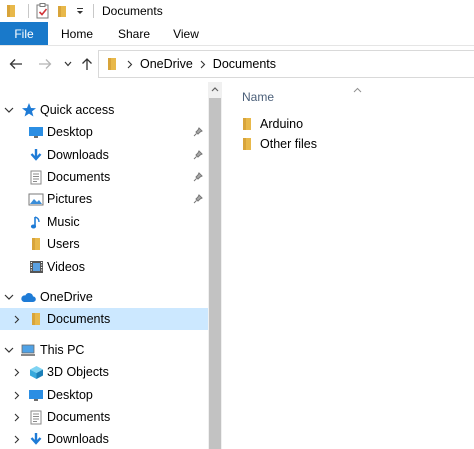  I want to click on new-folder-icon, so click(62, 11).